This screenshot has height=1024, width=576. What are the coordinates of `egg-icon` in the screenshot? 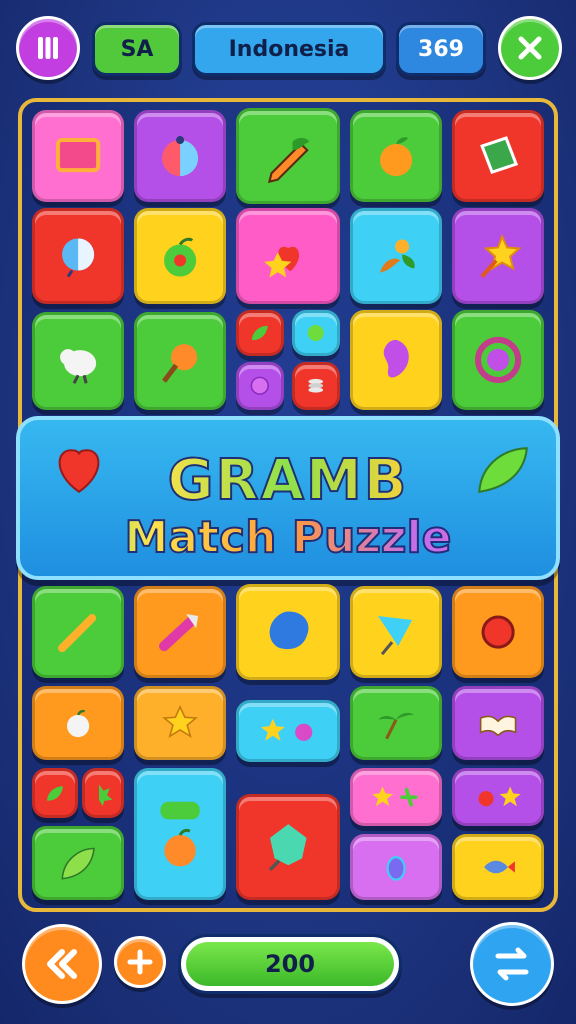 It's located at (396, 868).